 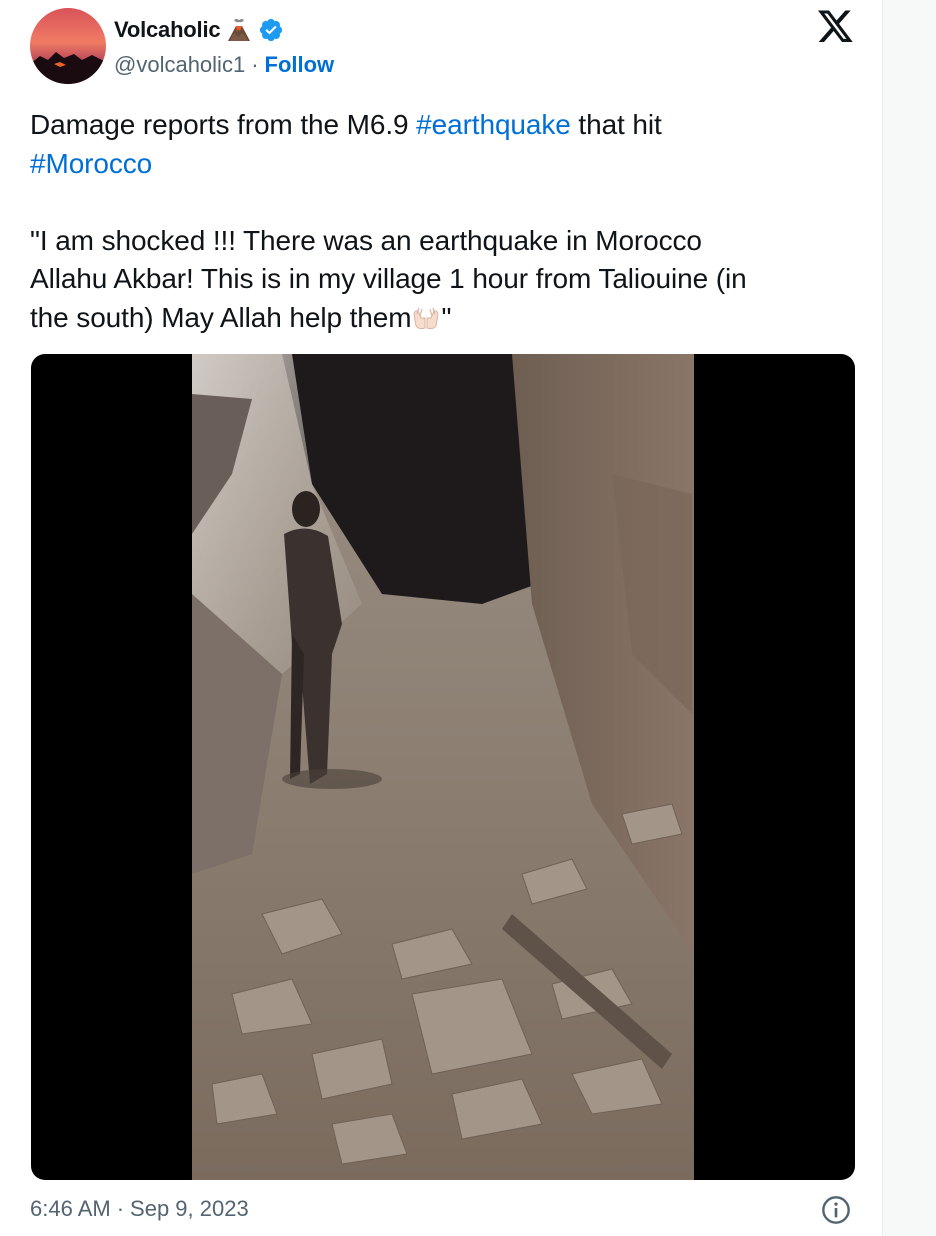 I want to click on author-name-row: Volcaholic, so click(x=199, y=30).